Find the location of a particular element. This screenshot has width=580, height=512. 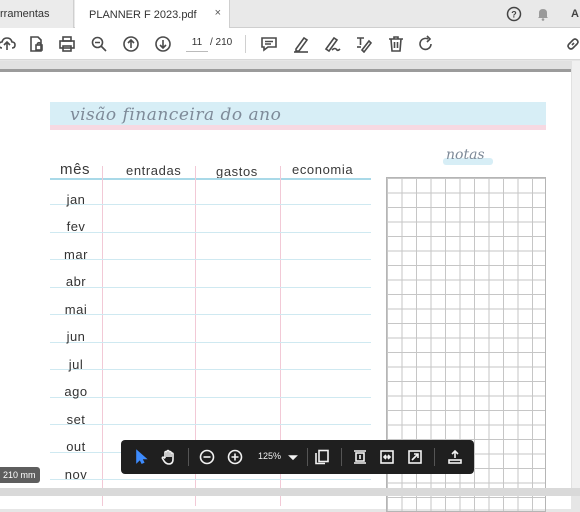

tab-tools: rramentas is located at coordinates (37, 14).